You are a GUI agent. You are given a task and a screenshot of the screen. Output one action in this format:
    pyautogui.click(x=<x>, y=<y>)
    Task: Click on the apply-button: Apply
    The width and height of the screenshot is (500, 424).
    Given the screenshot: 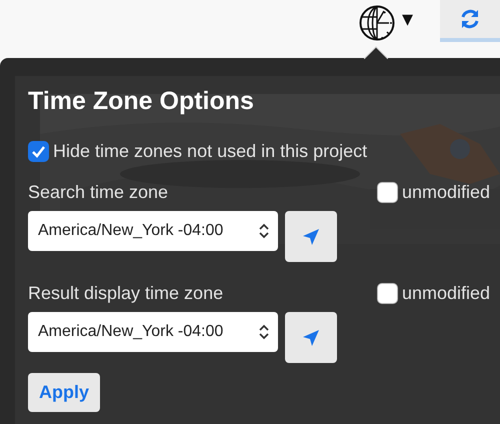 What is the action you would take?
    pyautogui.click(x=64, y=392)
    